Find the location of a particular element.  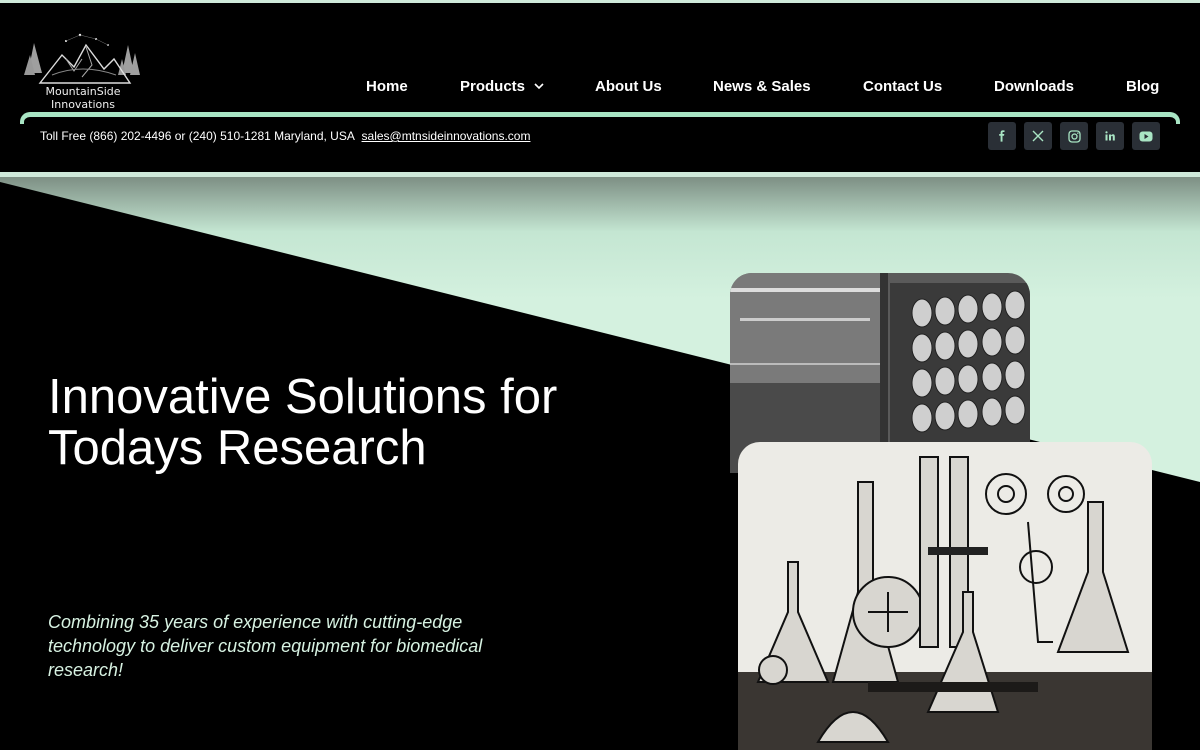

contact-email-link: sales@mtnsideinnovations.com is located at coordinates (446, 136).